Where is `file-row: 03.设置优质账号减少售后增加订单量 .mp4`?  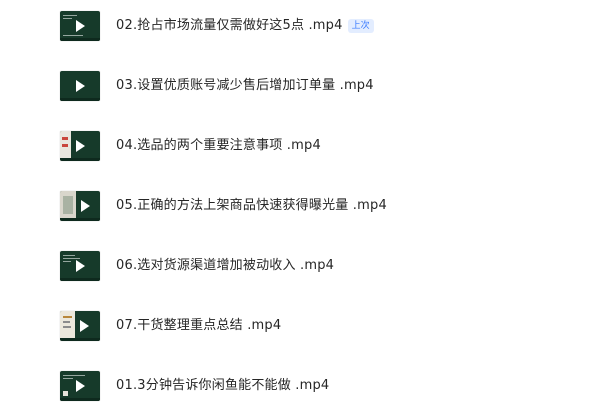
file-row: 03.设置优质账号减少售后增加订单量 .mp4 is located at coordinates (300, 88).